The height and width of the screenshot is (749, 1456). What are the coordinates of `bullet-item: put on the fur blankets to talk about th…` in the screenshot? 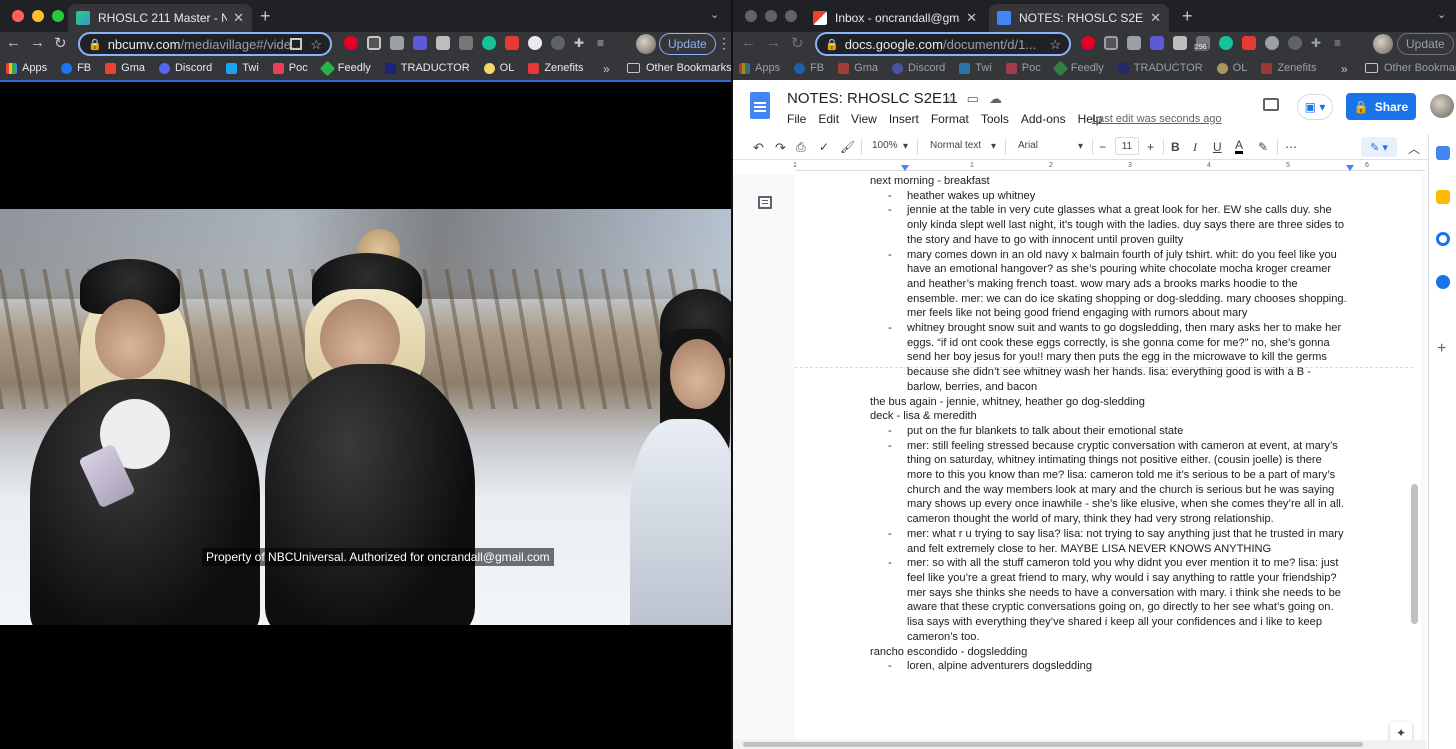 It's located at (1109, 431).